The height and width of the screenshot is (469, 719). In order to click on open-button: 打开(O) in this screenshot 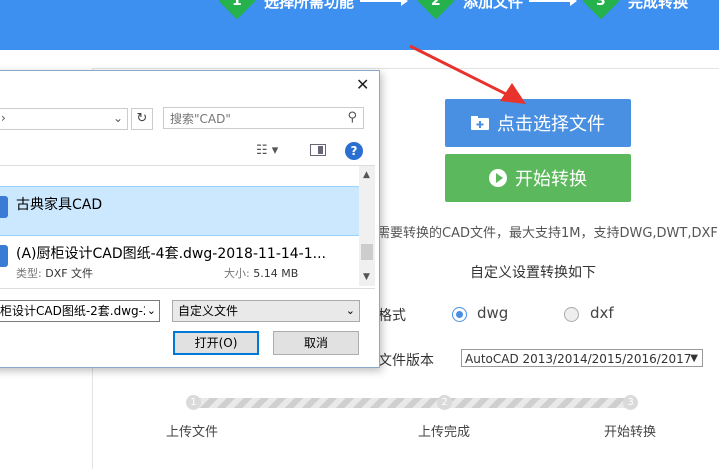, I will do `click(216, 343)`.